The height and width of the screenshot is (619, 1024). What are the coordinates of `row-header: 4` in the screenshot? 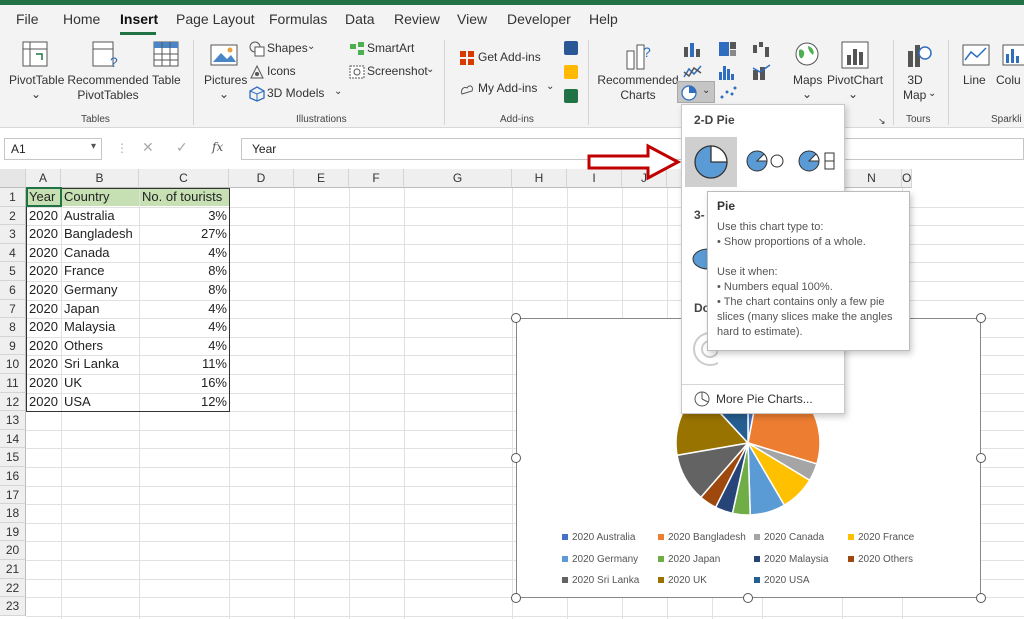 It's located at (13, 253).